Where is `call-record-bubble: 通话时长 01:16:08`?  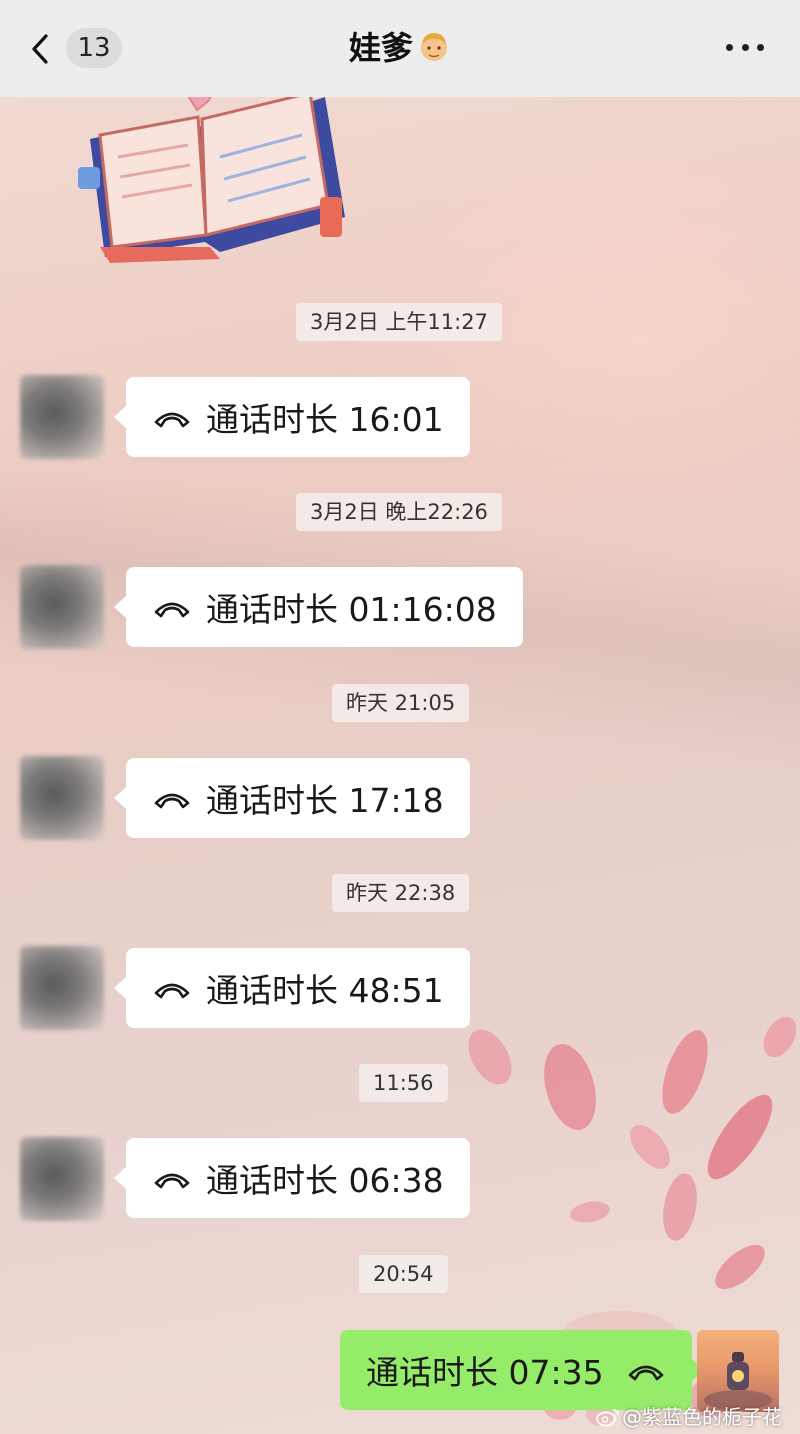
call-record-bubble: 通话时长 01:16:08 is located at coordinates (318, 607).